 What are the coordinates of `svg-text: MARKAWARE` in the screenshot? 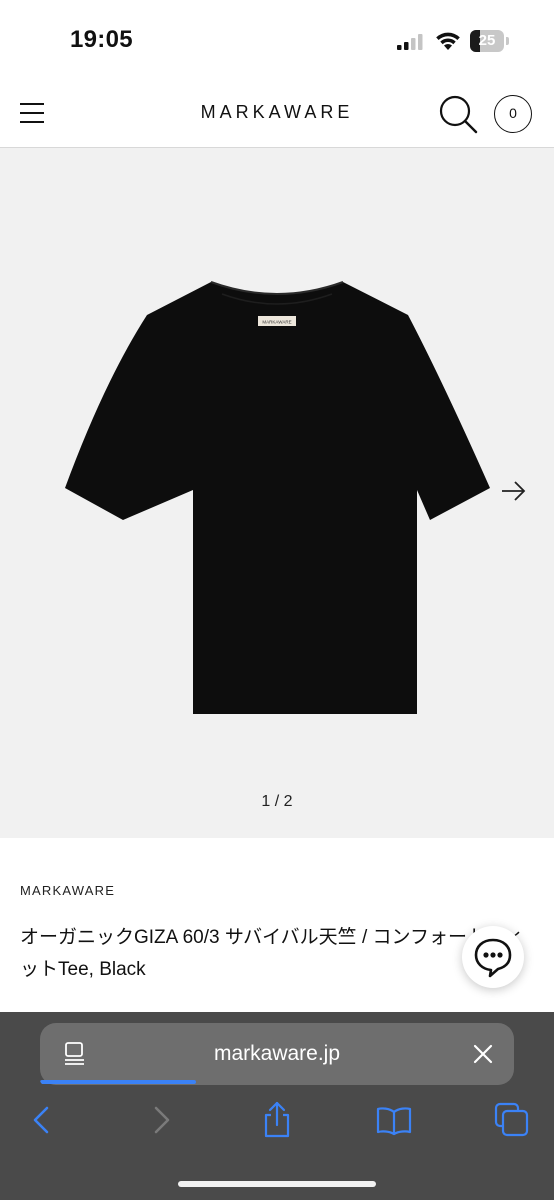 It's located at (276, 322).